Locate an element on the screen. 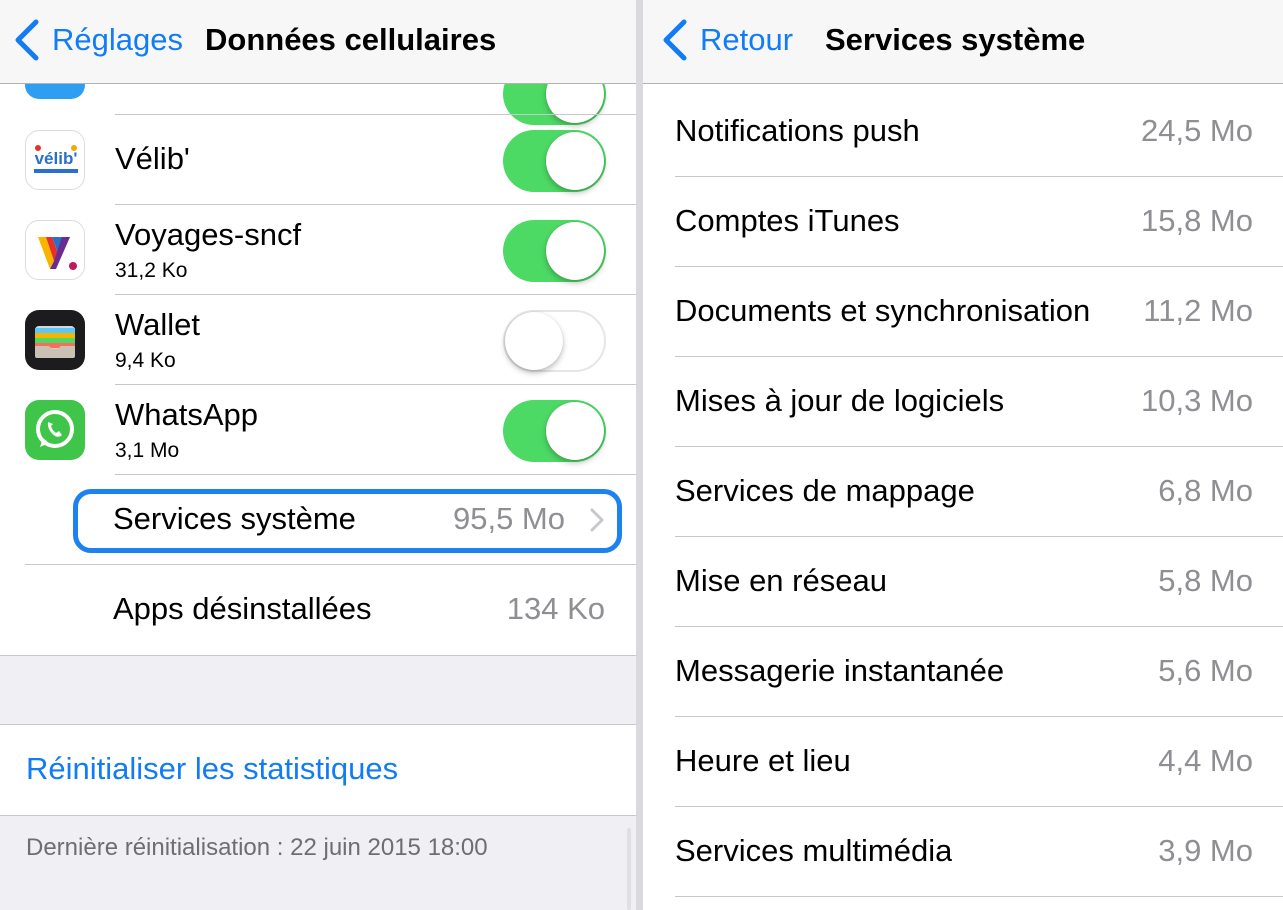 The image size is (1283, 910). service-value: 5,8 Mo is located at coordinates (1205, 580).